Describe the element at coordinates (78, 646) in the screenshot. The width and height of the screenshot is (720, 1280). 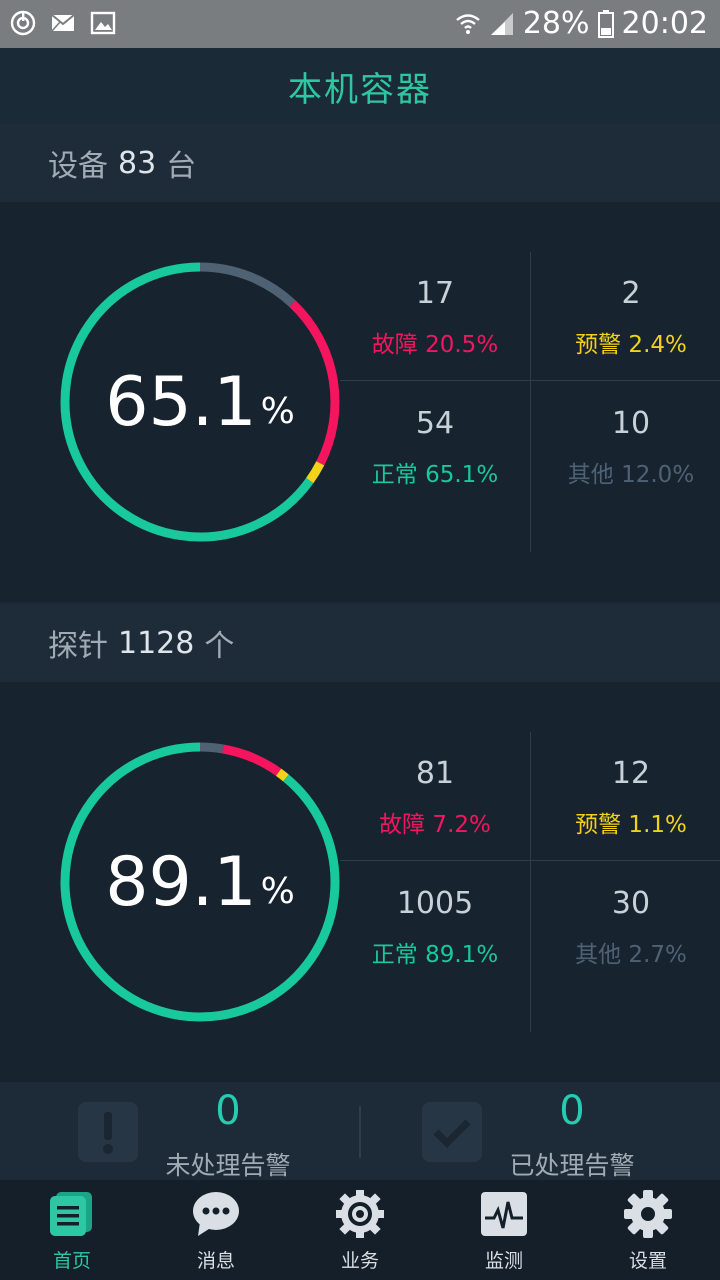
I see `probes-label: 探针` at that location.